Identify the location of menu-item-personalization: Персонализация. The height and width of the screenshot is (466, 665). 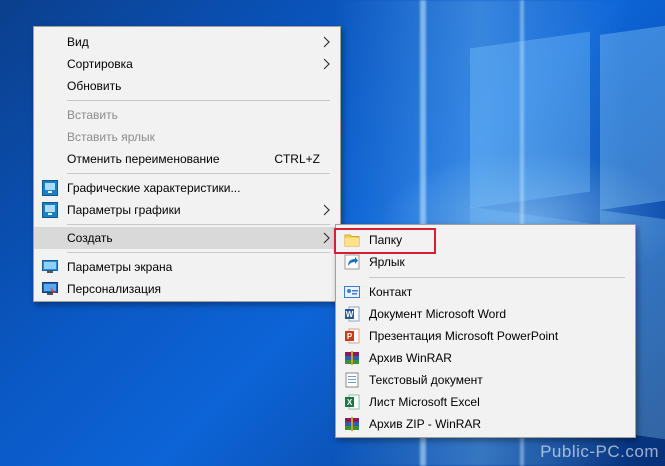
(187, 289).